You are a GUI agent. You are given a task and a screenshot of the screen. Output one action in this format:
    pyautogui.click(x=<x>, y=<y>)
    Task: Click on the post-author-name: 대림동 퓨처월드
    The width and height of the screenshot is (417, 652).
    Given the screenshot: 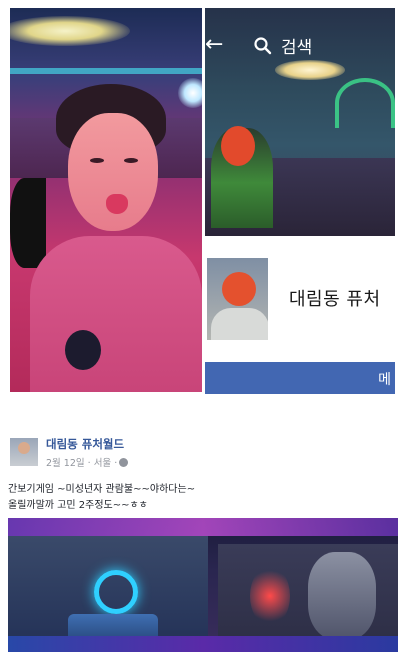 What is the action you would take?
    pyautogui.click(x=85, y=444)
    